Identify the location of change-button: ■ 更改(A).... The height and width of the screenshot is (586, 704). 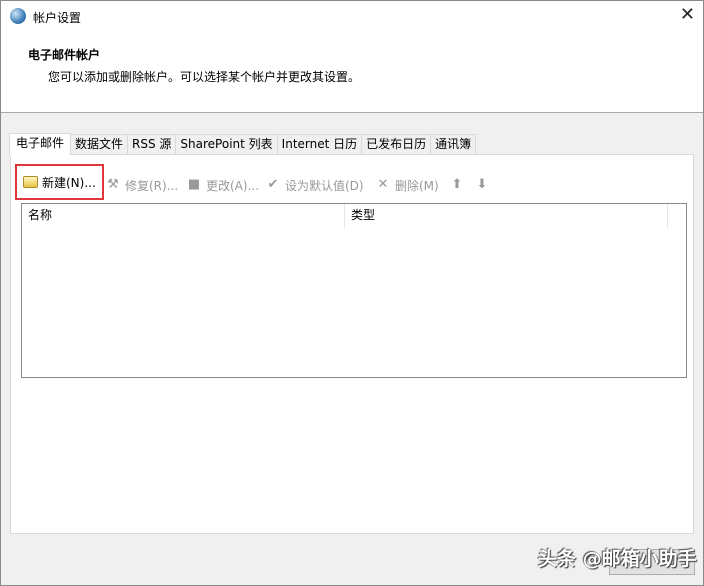
(222, 185).